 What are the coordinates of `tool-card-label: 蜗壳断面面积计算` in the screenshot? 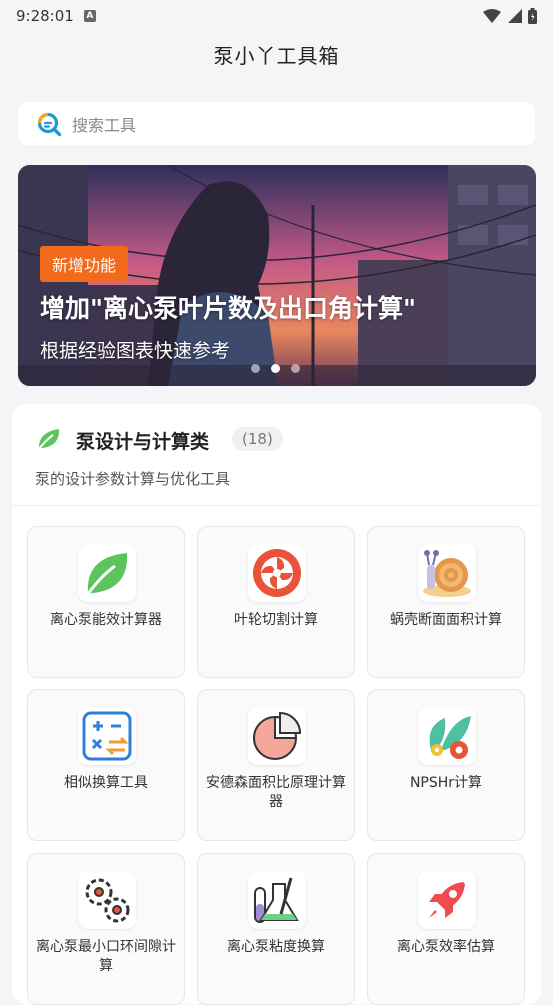 It's located at (446, 620).